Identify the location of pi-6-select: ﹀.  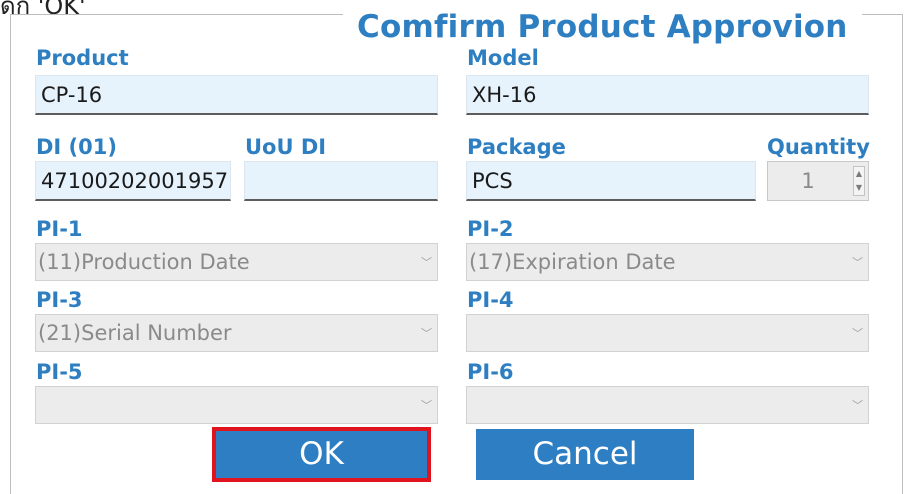
(667, 405).